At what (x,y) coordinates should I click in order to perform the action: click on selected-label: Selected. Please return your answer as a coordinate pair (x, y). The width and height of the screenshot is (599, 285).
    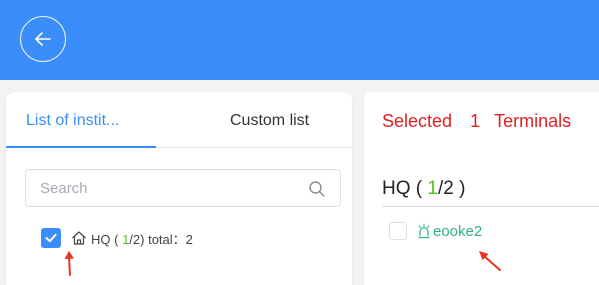
    Looking at the image, I should click on (417, 121).